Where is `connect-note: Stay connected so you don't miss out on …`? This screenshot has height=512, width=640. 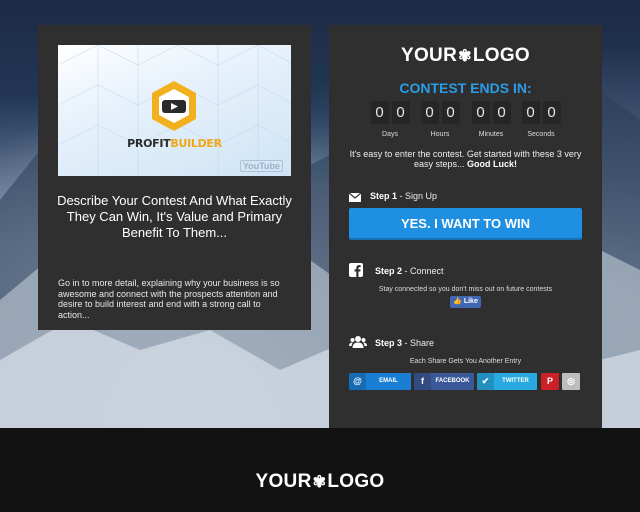 connect-note: Stay connected so you don't miss out on … is located at coordinates (465, 289).